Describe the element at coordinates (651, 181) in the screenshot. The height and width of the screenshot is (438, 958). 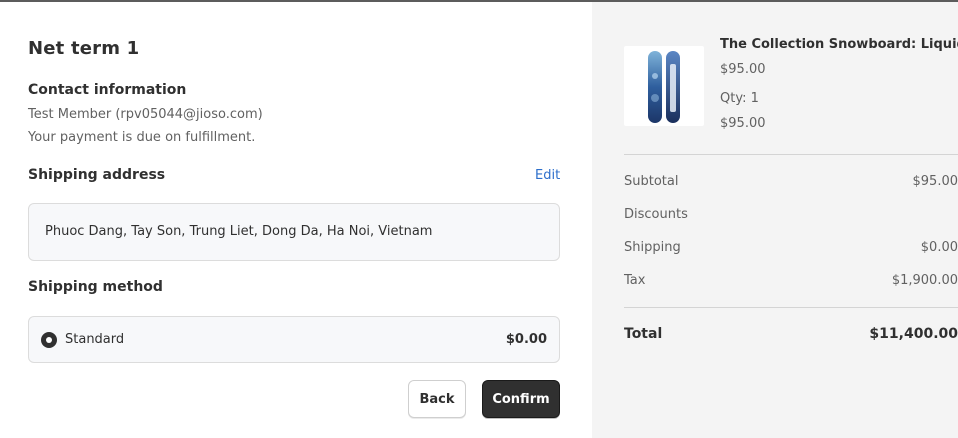
I see `subtotal-label: Subtotal` at that location.